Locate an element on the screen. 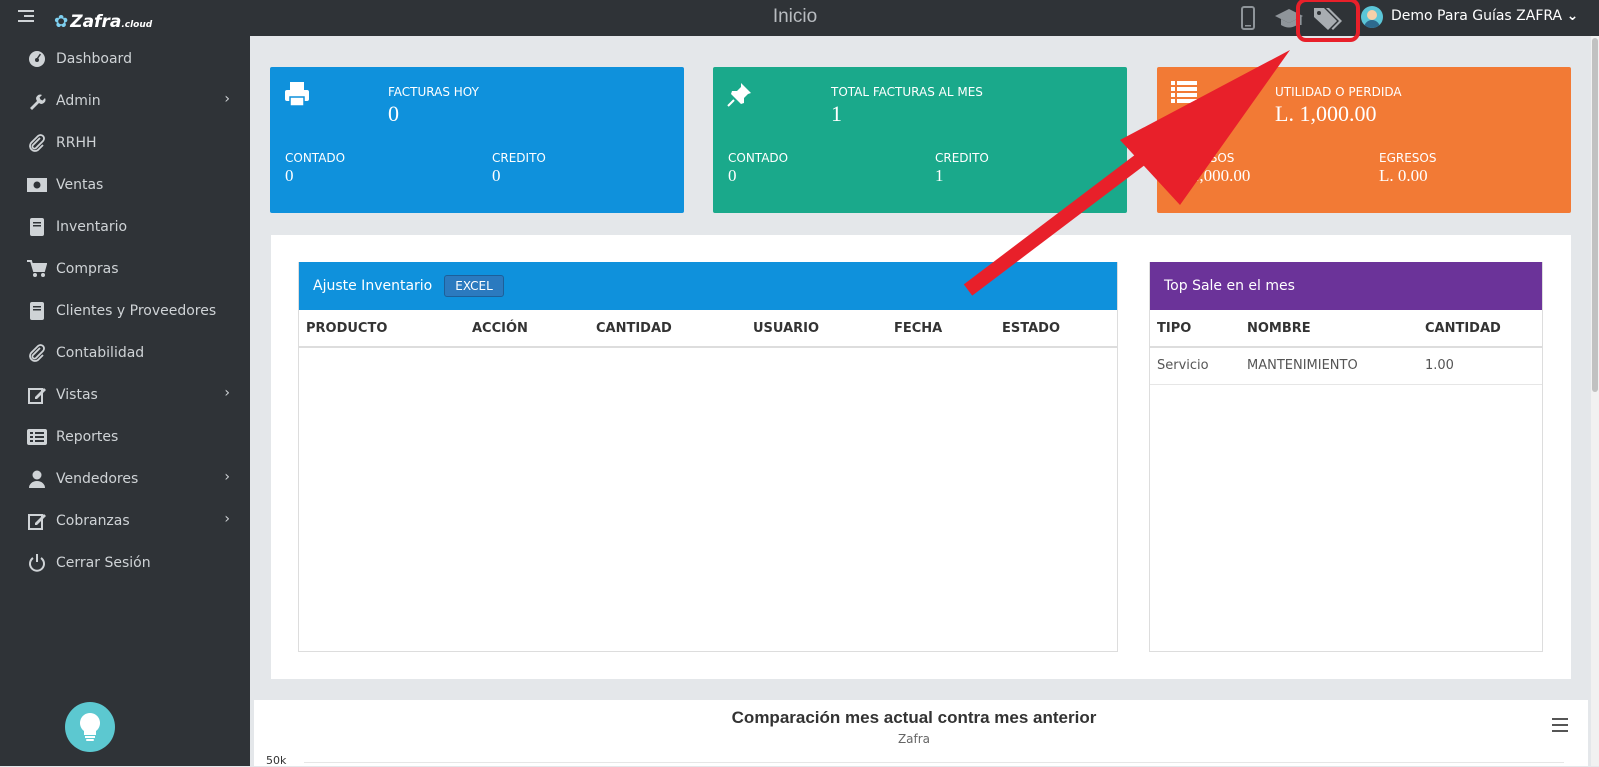  money-icon is located at coordinates (37, 185).